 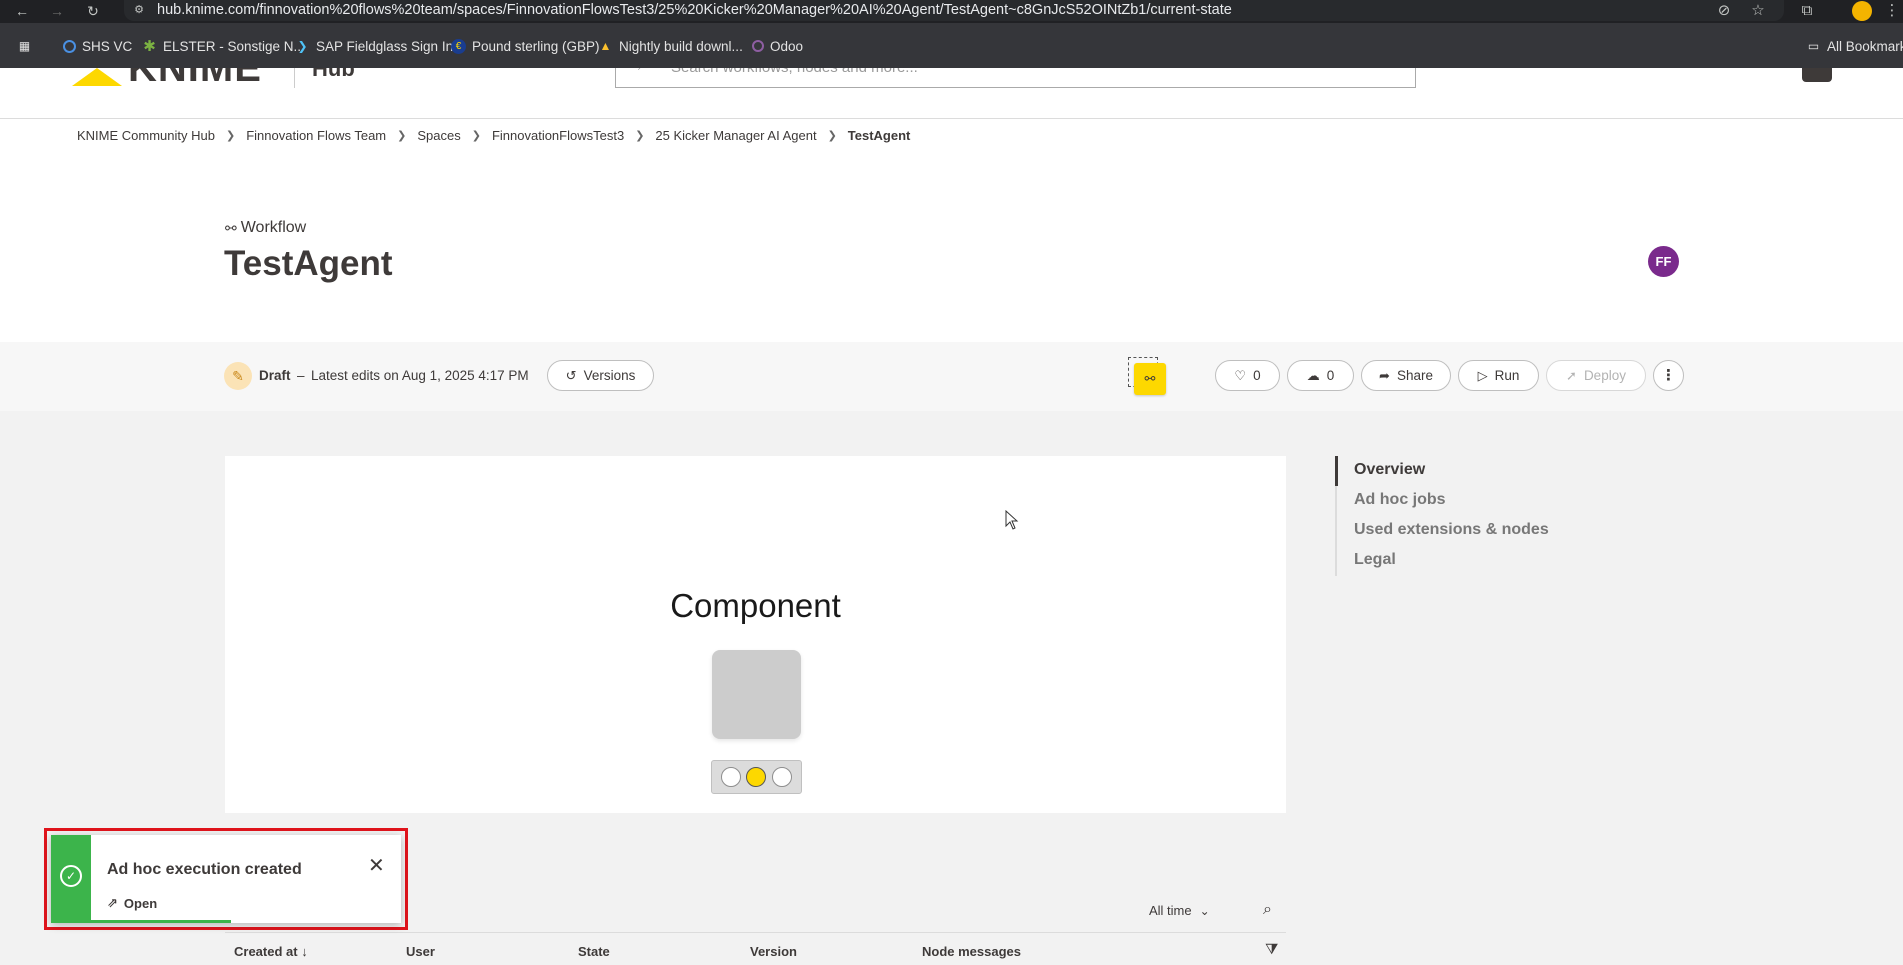 What do you see at coordinates (275, 375) in the screenshot?
I see `status-badge: Draft` at bounding box center [275, 375].